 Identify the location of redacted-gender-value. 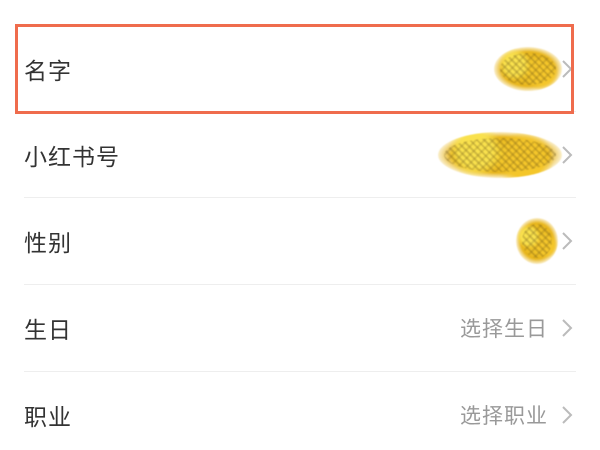
(537, 240).